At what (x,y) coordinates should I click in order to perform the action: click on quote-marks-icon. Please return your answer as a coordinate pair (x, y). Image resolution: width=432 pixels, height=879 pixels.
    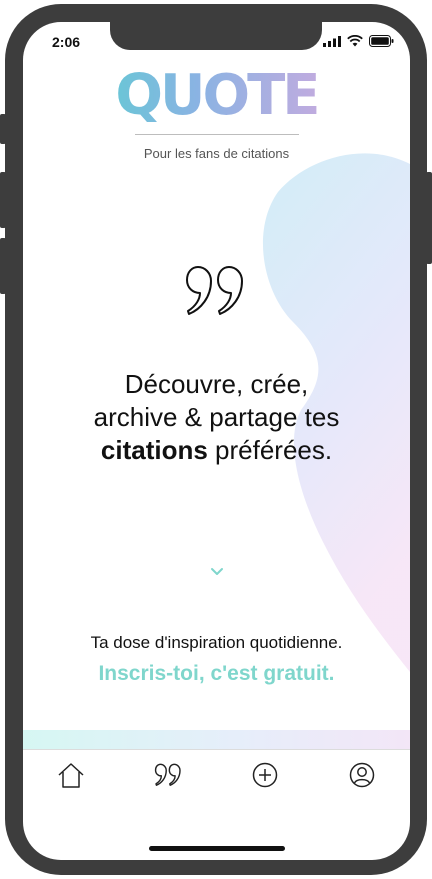
    Looking at the image, I should click on (214, 290).